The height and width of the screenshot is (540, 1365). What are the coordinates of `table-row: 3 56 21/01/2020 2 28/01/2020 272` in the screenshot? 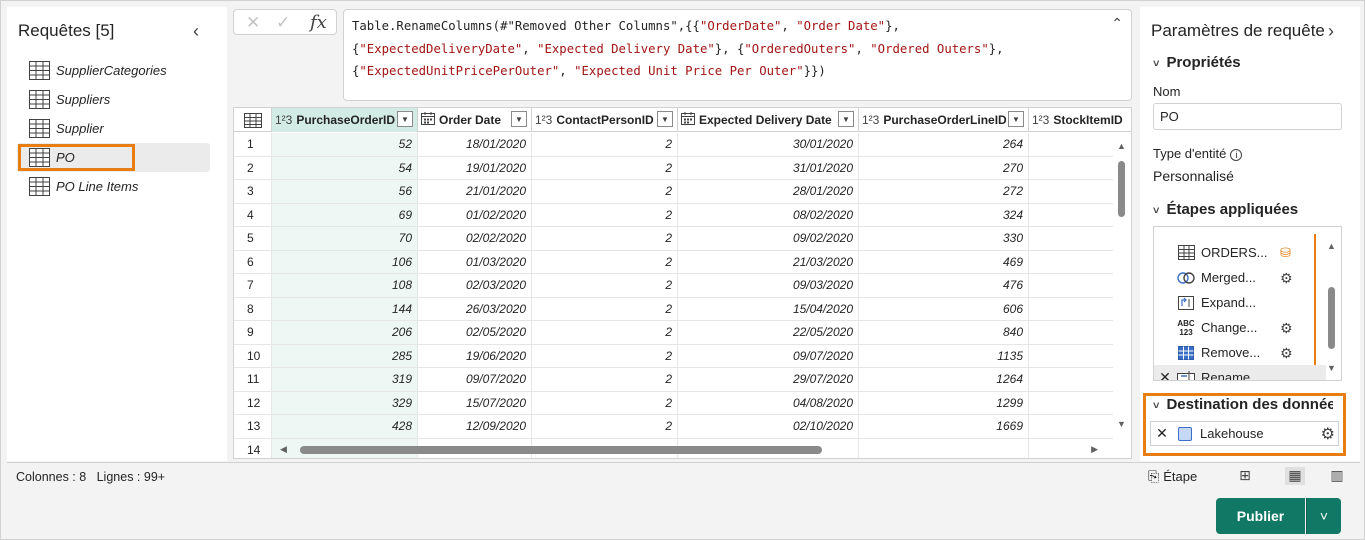 It's located at (682, 192).